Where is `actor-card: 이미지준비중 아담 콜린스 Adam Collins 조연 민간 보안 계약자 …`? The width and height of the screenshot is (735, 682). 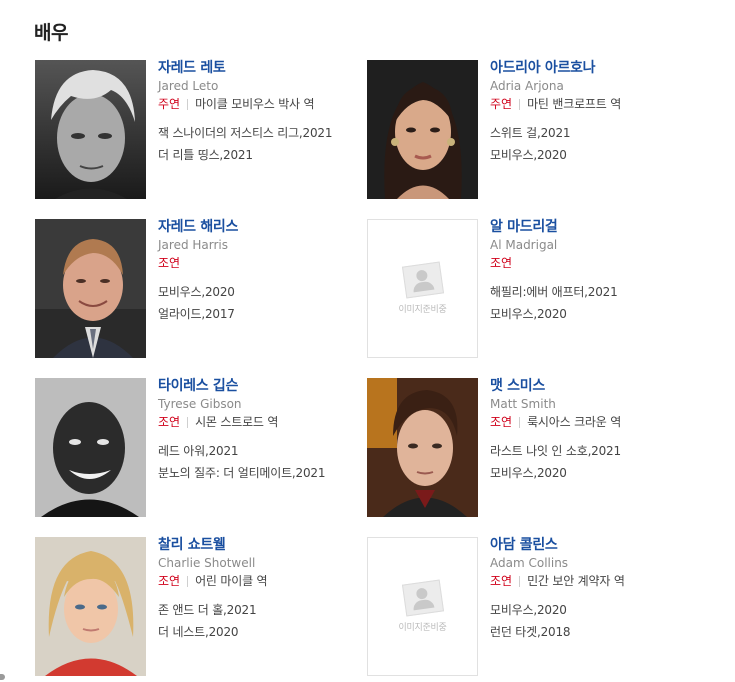 actor-card: 이미지준비중 아담 콜린스 Adam Collins 조연 민간 보안 계약자 … is located at coordinates (532, 607).